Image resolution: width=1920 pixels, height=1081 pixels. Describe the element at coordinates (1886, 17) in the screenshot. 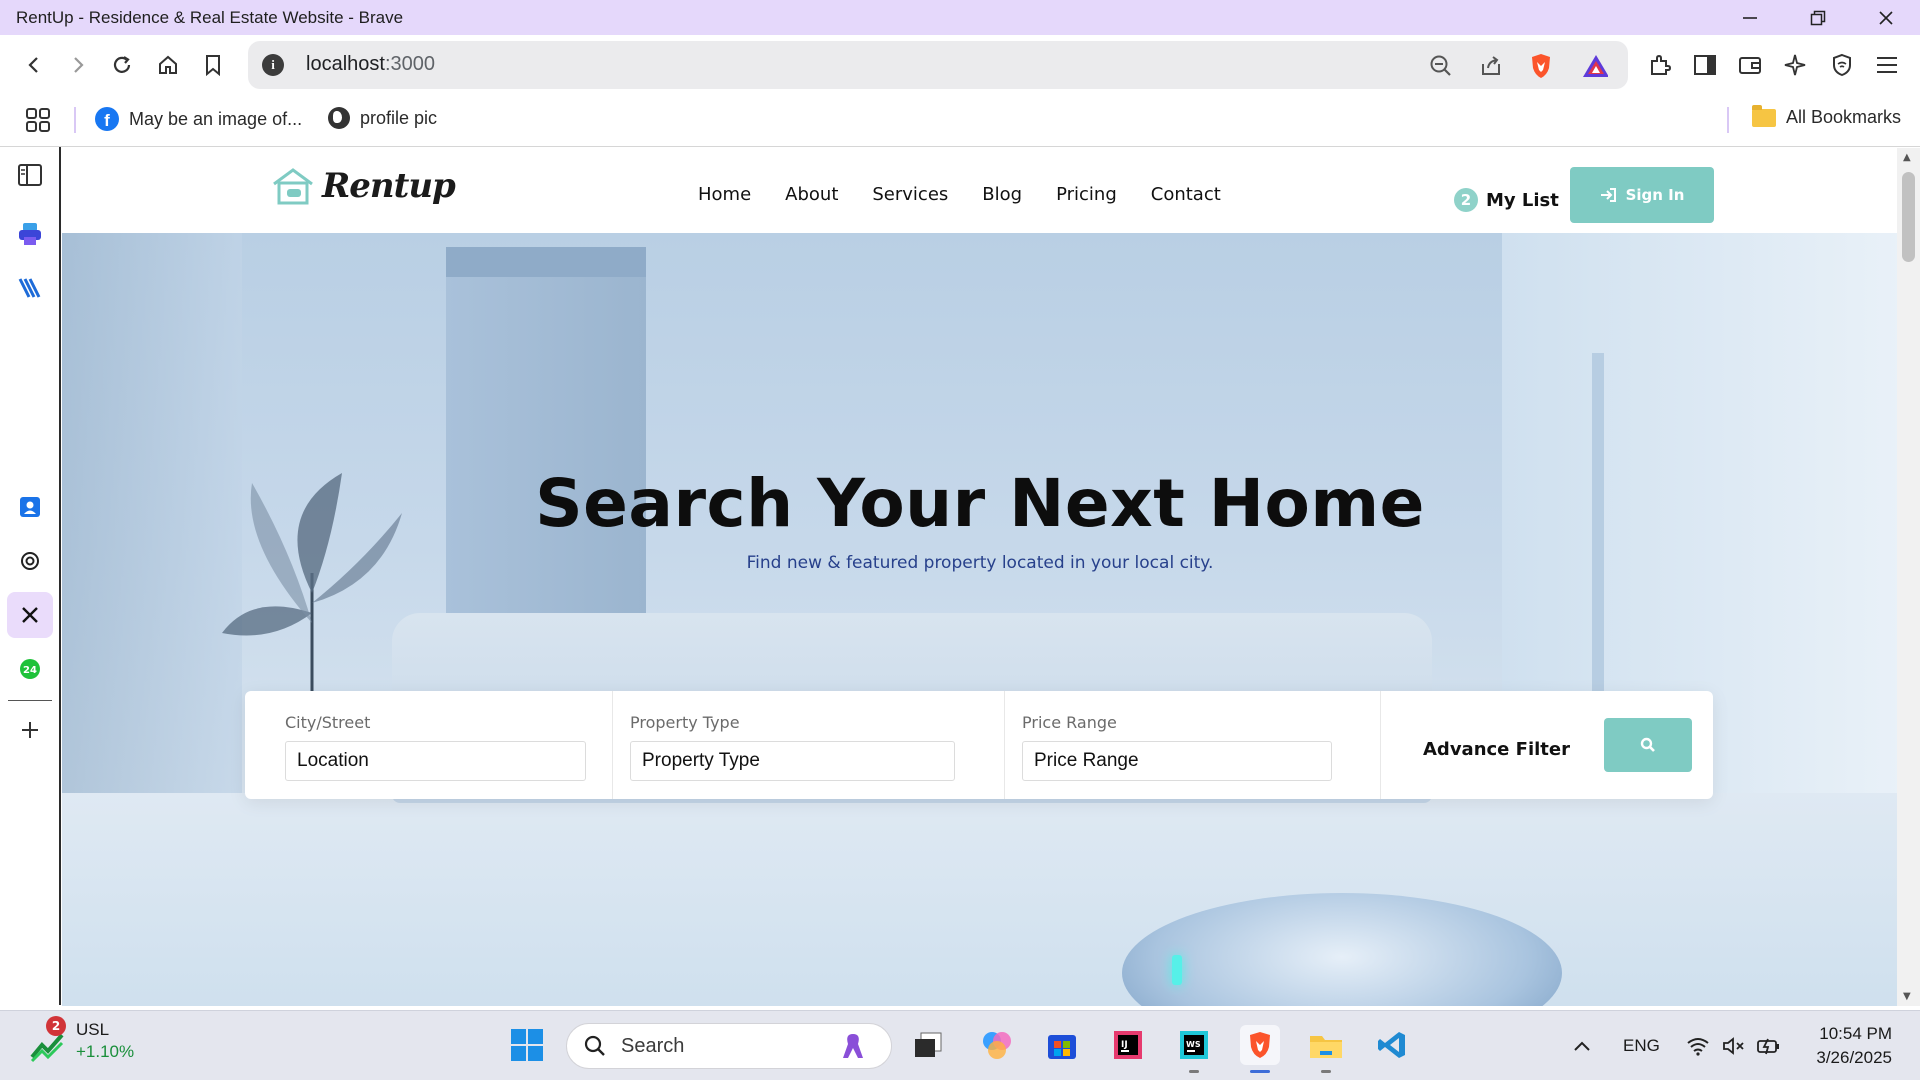

I see `close-window-button` at that location.